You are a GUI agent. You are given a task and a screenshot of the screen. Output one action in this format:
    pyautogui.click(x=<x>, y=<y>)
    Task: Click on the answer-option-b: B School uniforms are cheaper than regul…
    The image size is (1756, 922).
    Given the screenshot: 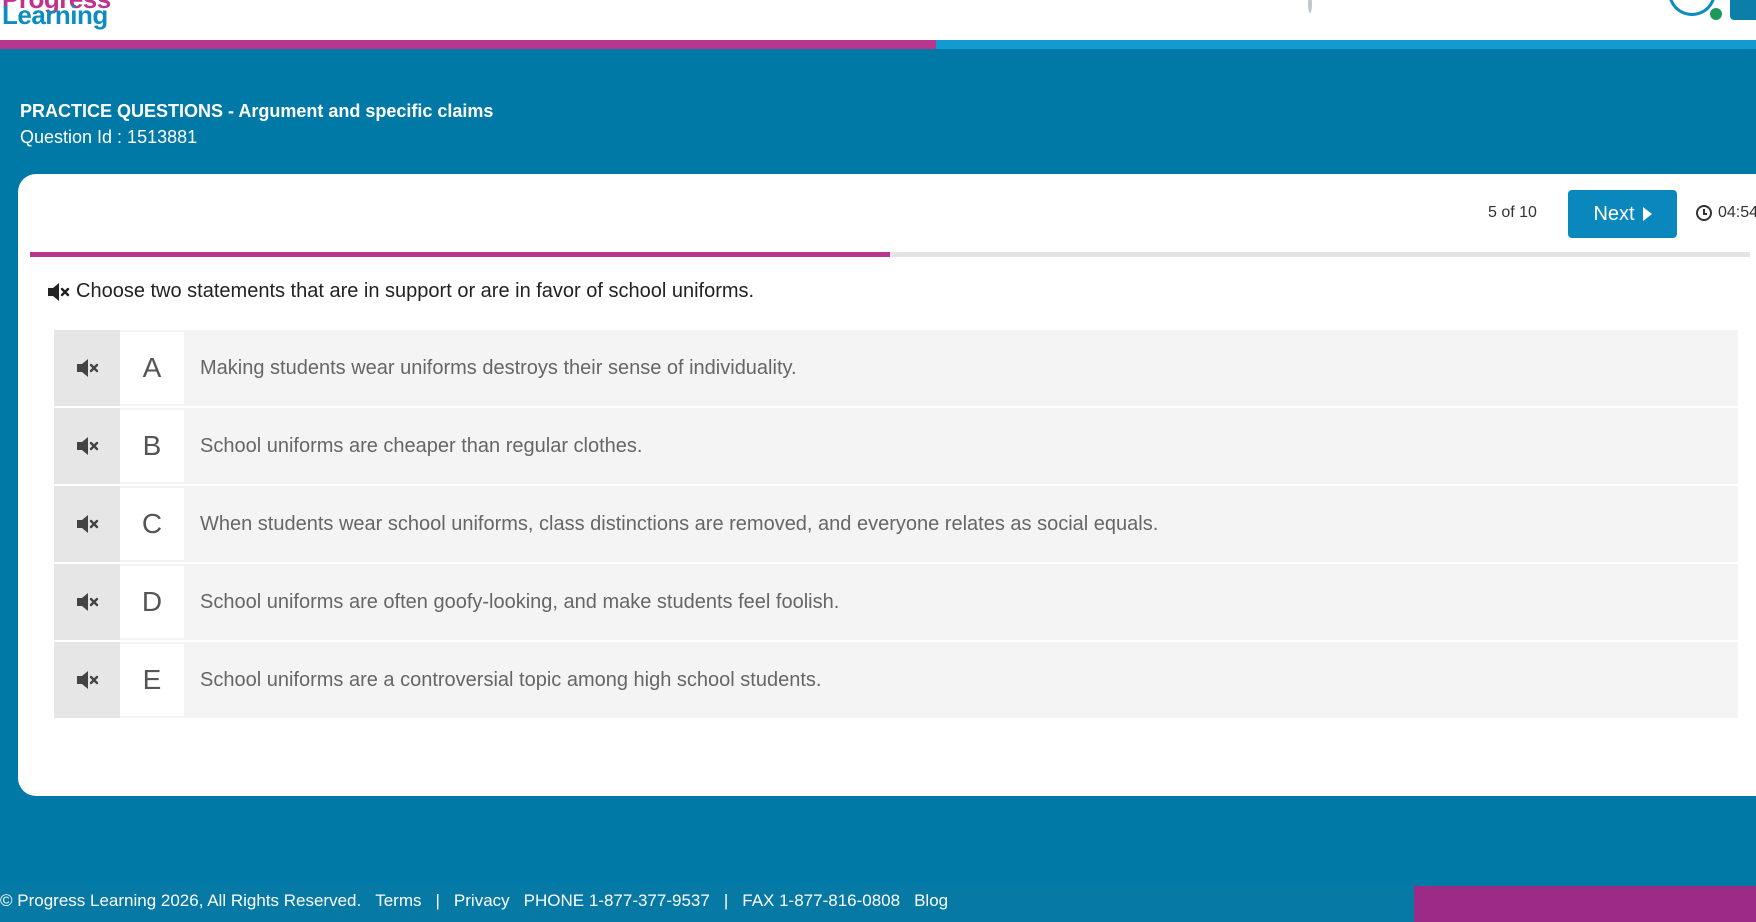 What is the action you would take?
    pyautogui.click(x=896, y=446)
    